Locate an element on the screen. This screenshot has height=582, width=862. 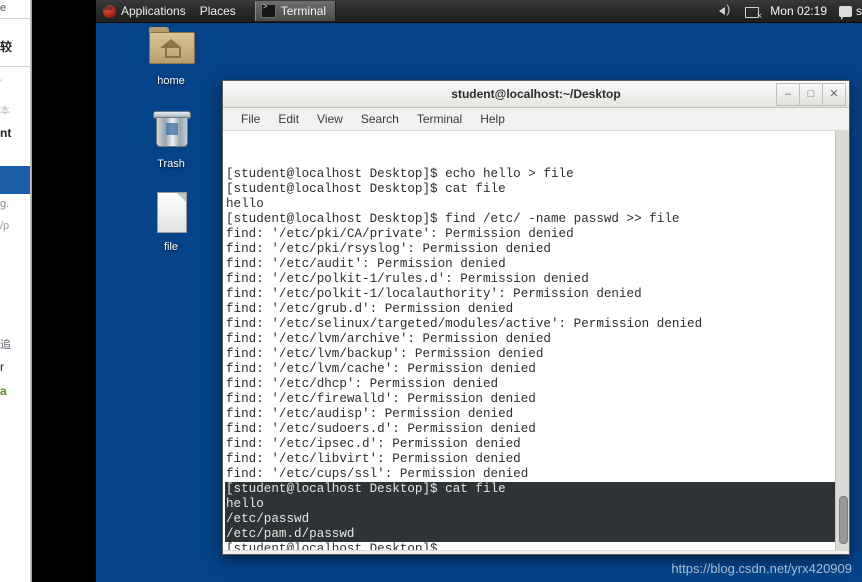
terminal-line-selected: /etc/pam.d/passwd is located at coordinates (530, 534).